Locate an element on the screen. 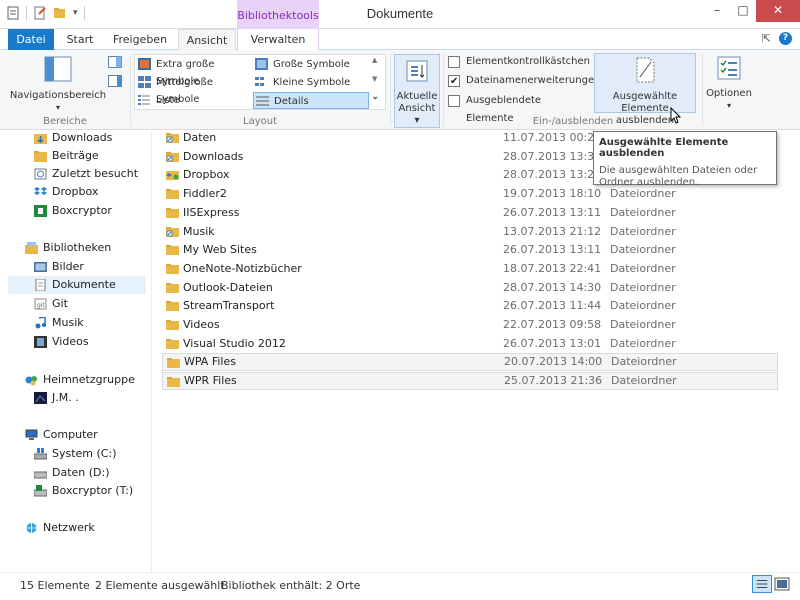 Image resolution: width=800 pixels, height=600 pixels. nav-label: Boxcryptor is located at coordinates (82, 210).